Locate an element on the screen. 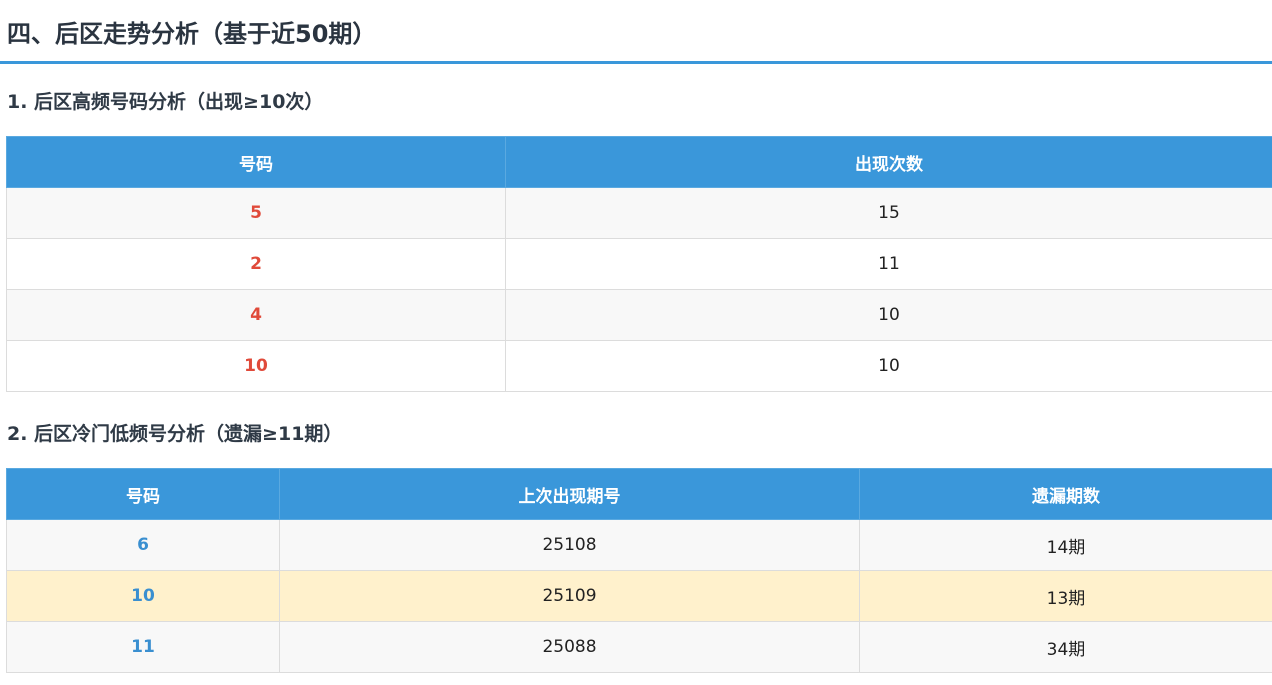 The width and height of the screenshot is (1272, 685). table-row: 11 25088 34期 is located at coordinates (639, 647).